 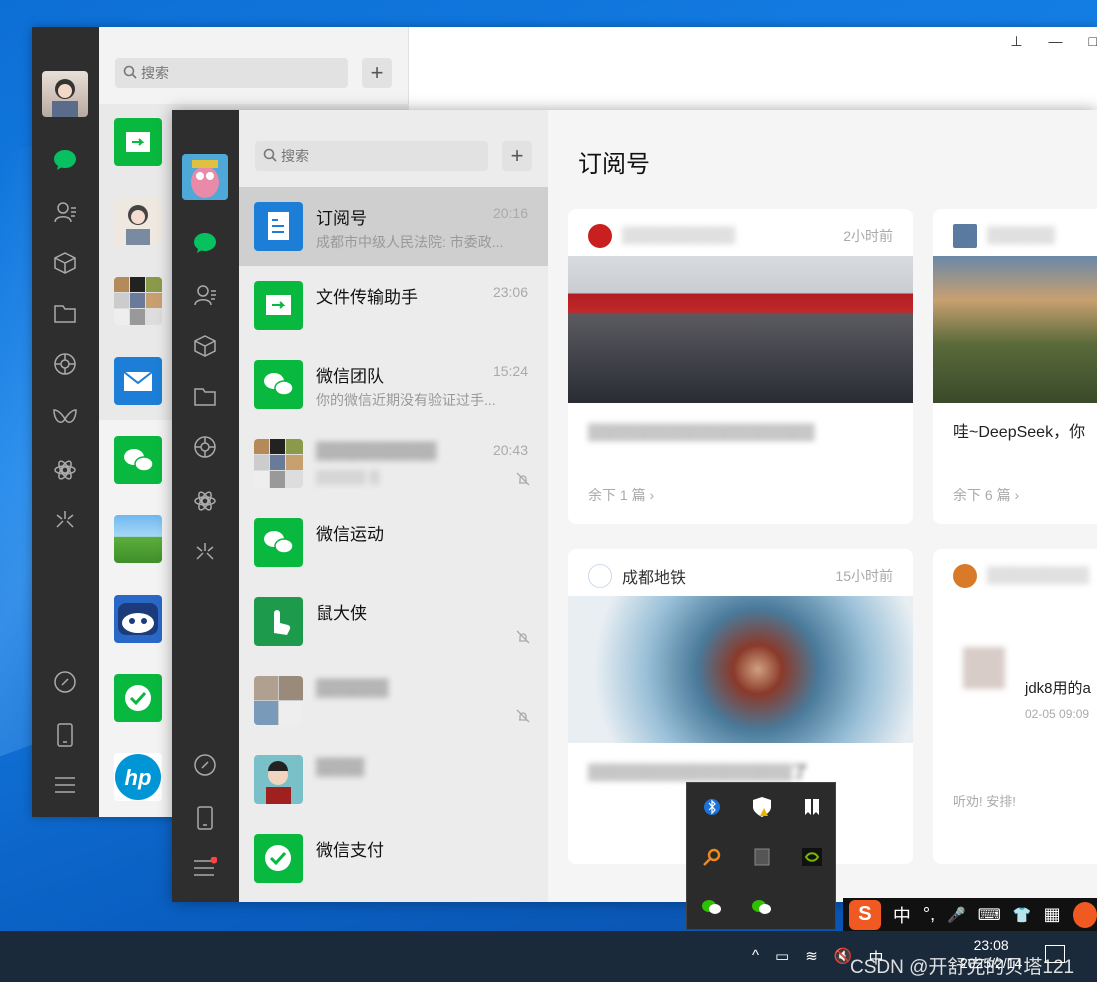 I want to click on blurred-avatar, so click(x=984, y=668).